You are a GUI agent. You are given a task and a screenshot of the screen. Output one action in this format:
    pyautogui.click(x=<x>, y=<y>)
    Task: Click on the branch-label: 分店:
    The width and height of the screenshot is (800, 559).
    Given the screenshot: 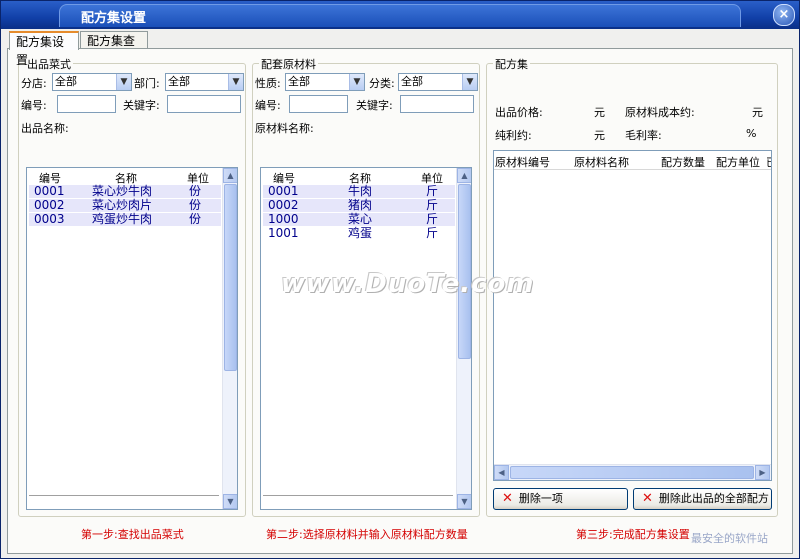 What is the action you would take?
    pyautogui.click(x=34, y=83)
    